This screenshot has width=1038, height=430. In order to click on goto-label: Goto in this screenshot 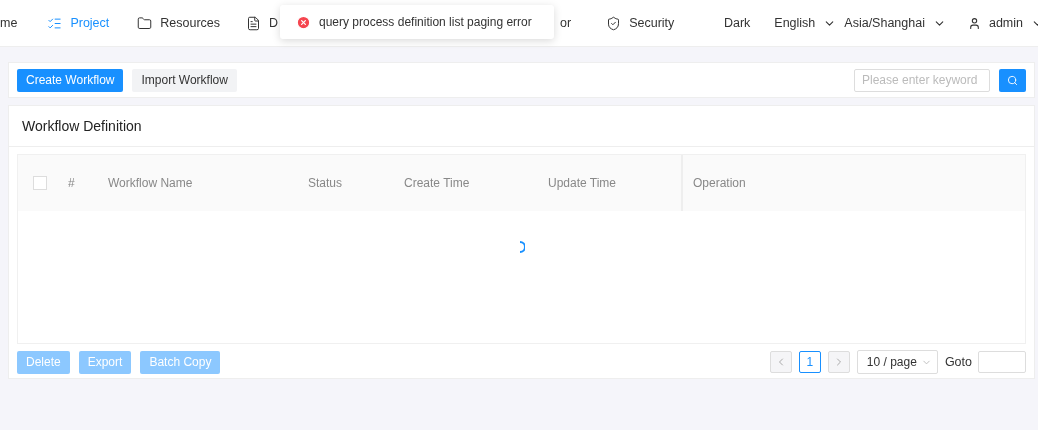, I will do `click(958, 362)`.